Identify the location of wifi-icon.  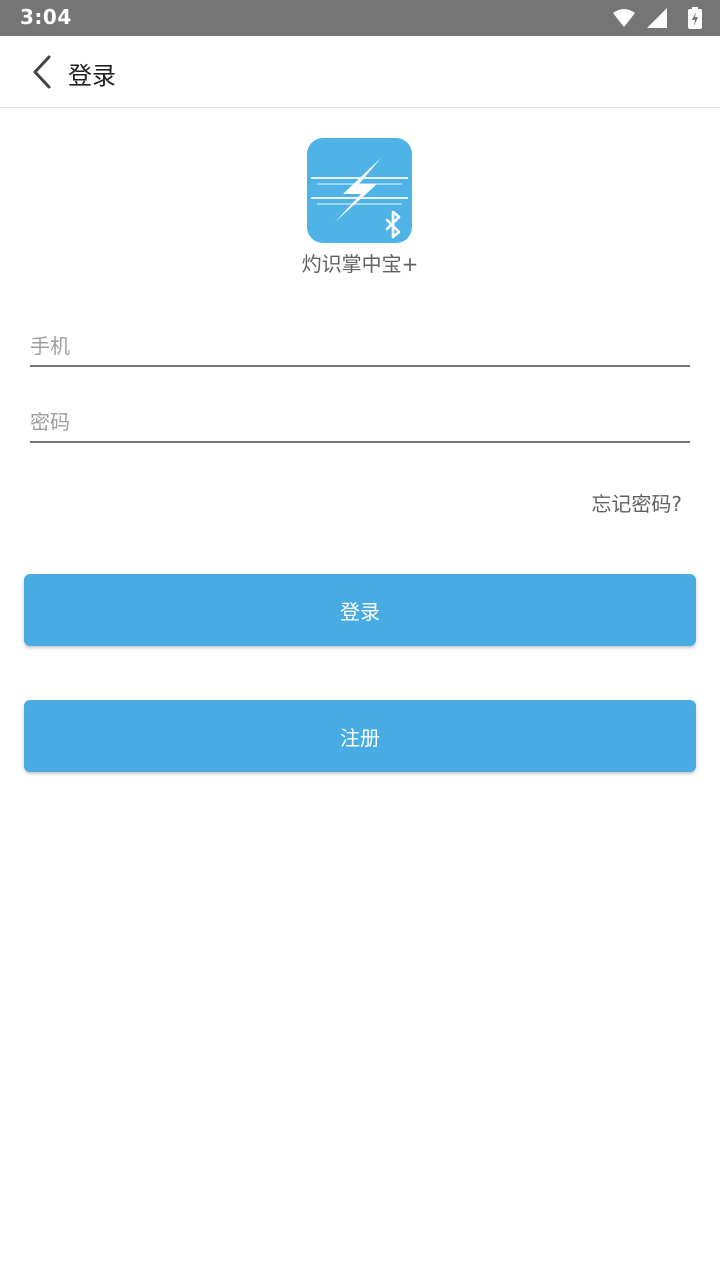
(624, 18).